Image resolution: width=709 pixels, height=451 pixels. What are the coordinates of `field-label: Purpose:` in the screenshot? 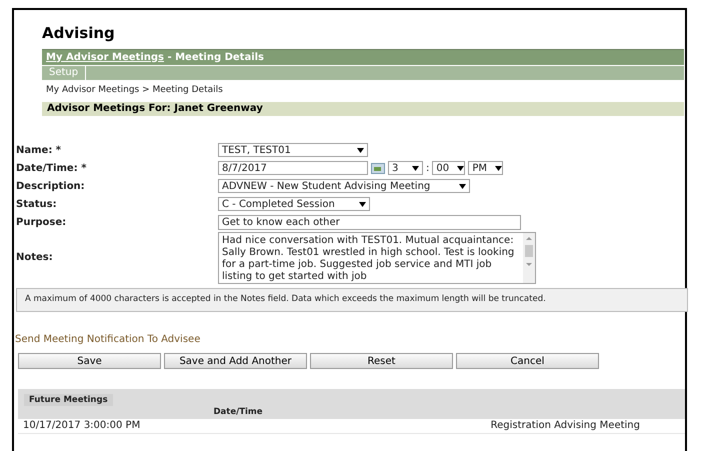 It's located at (41, 222).